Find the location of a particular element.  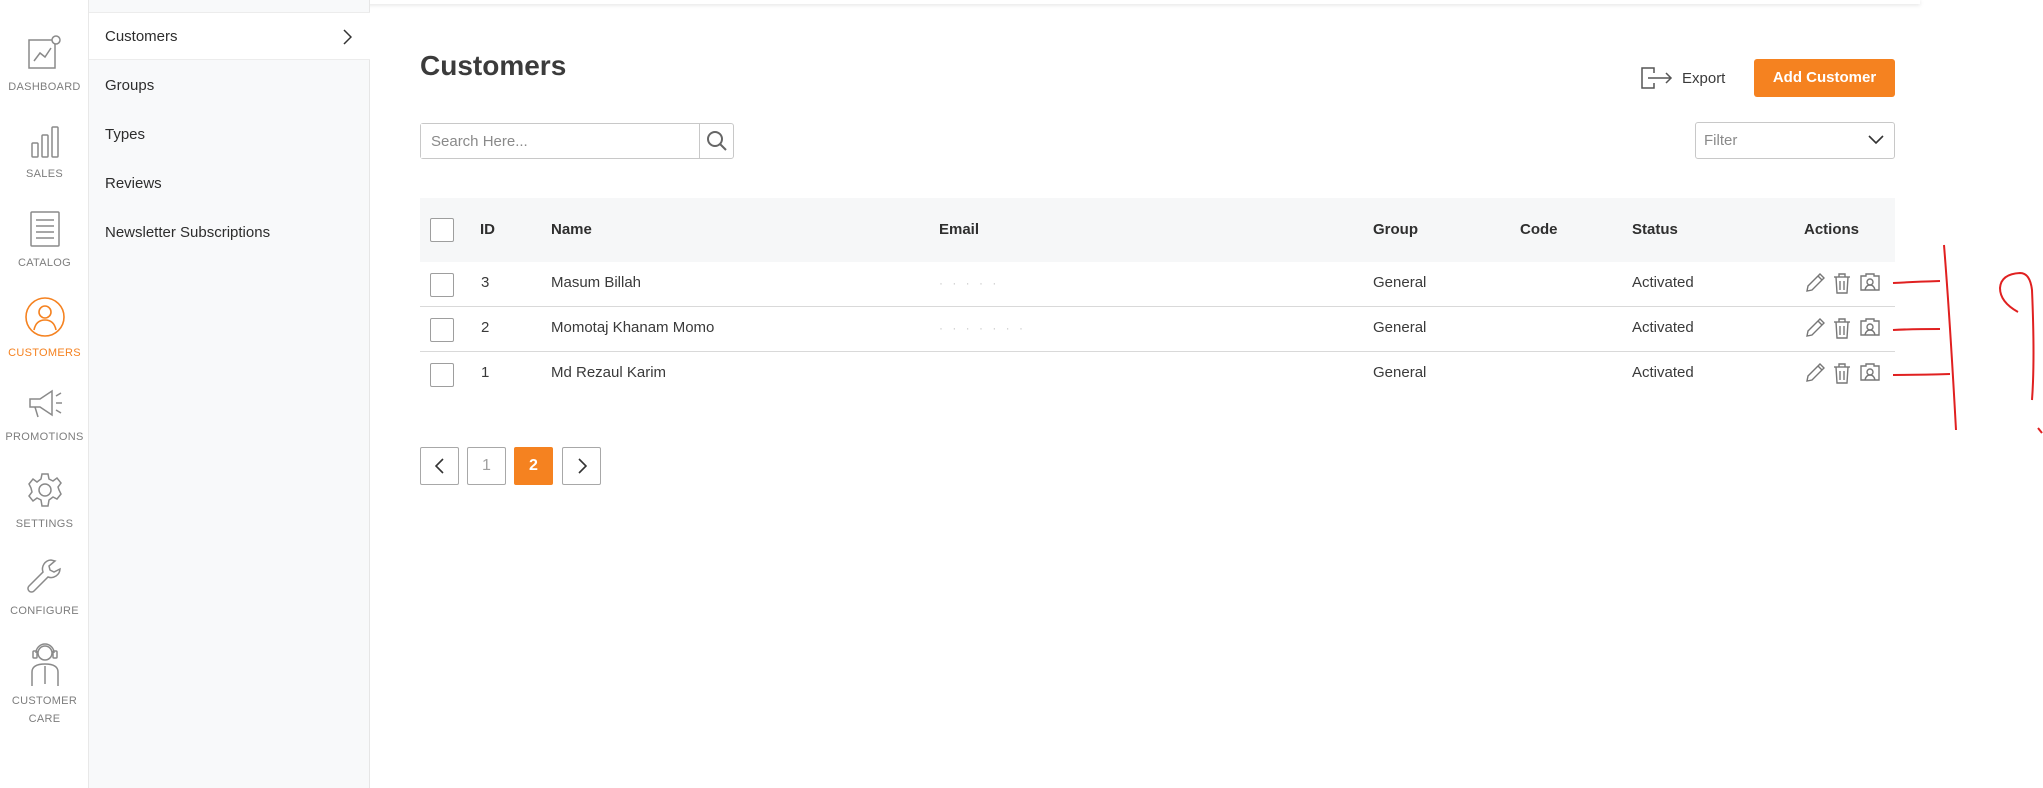

col-header-actions: Actions is located at coordinates (1832, 229).